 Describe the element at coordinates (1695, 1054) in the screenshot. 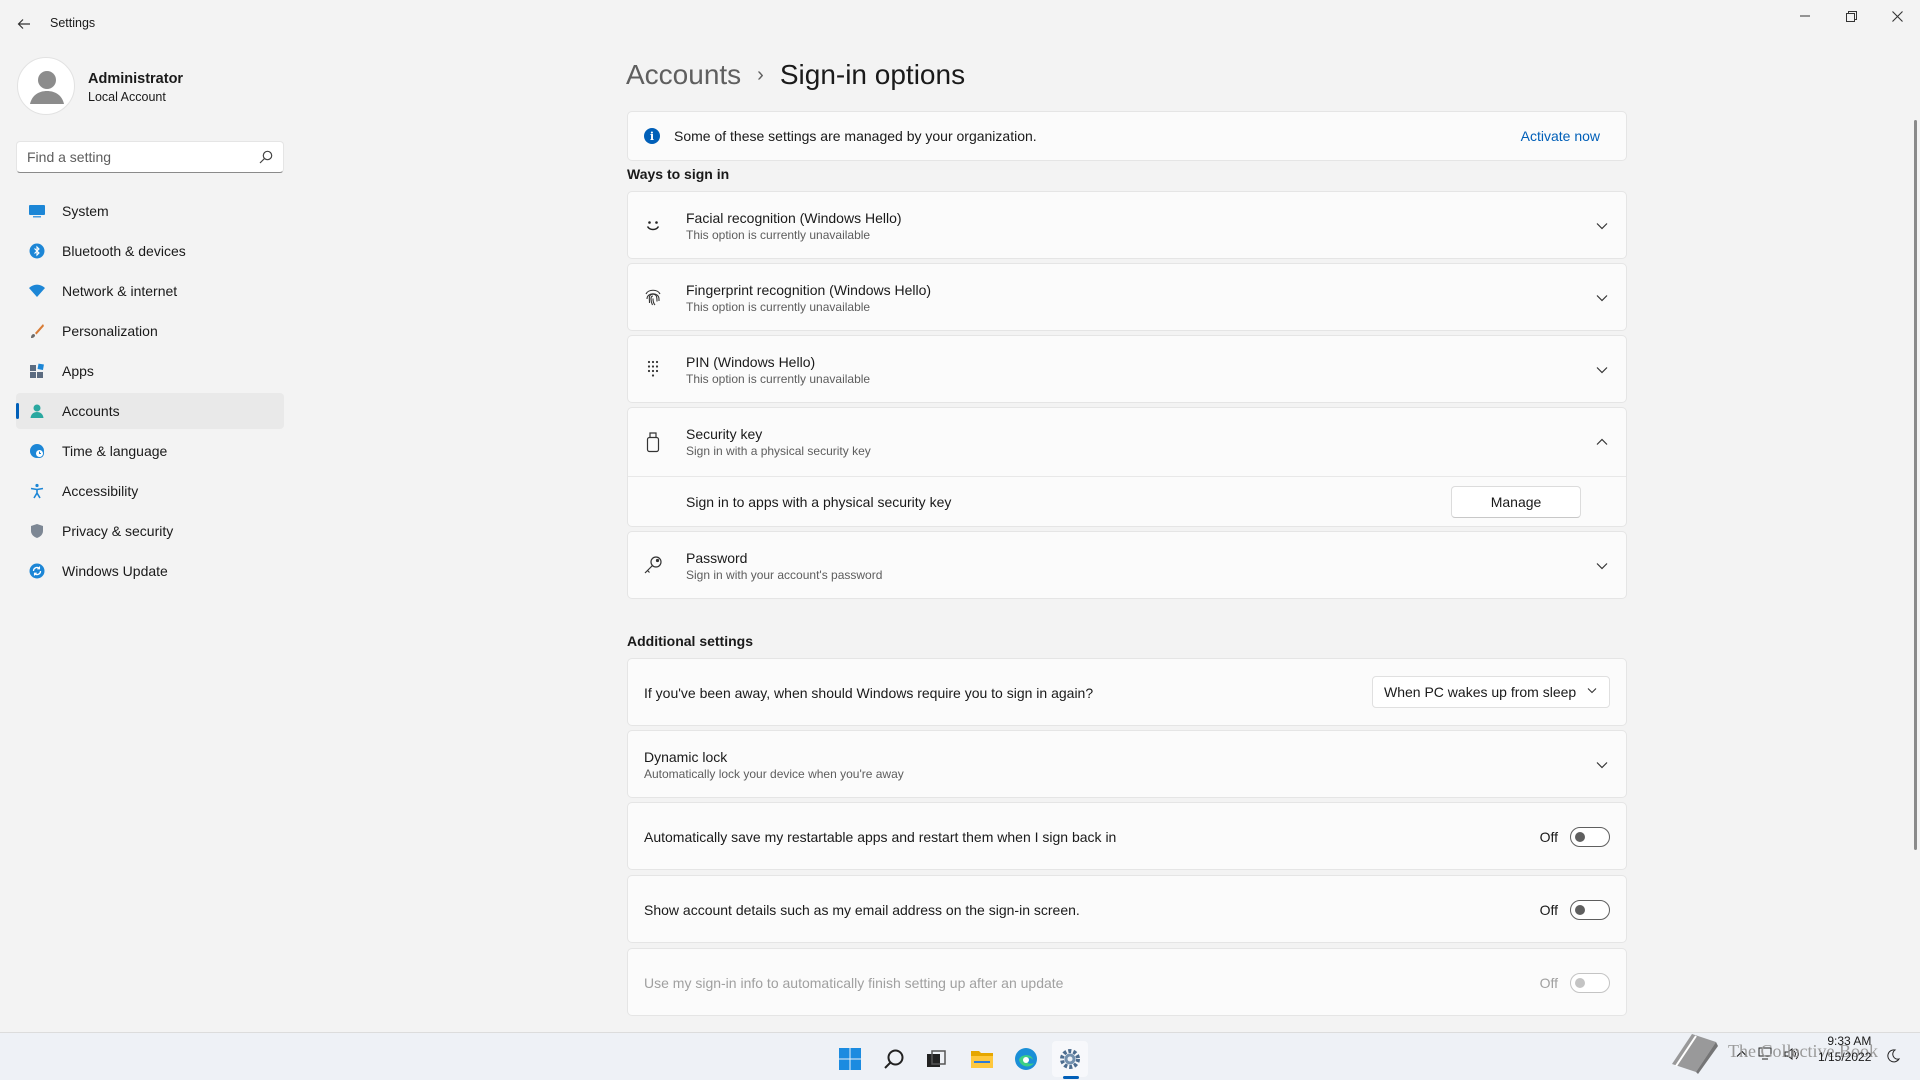

I see `book-logo-icon` at that location.